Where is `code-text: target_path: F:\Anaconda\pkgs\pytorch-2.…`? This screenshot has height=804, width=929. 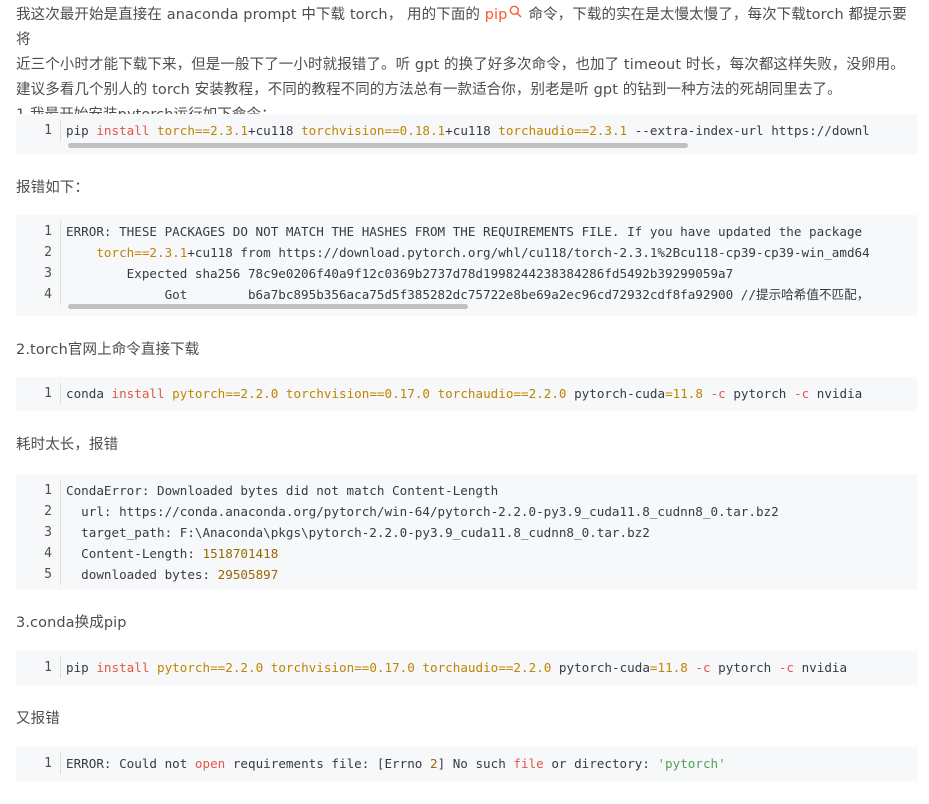 code-text: target_path: F:\Anaconda\pkgs\pytorch-2.… is located at coordinates (358, 532).